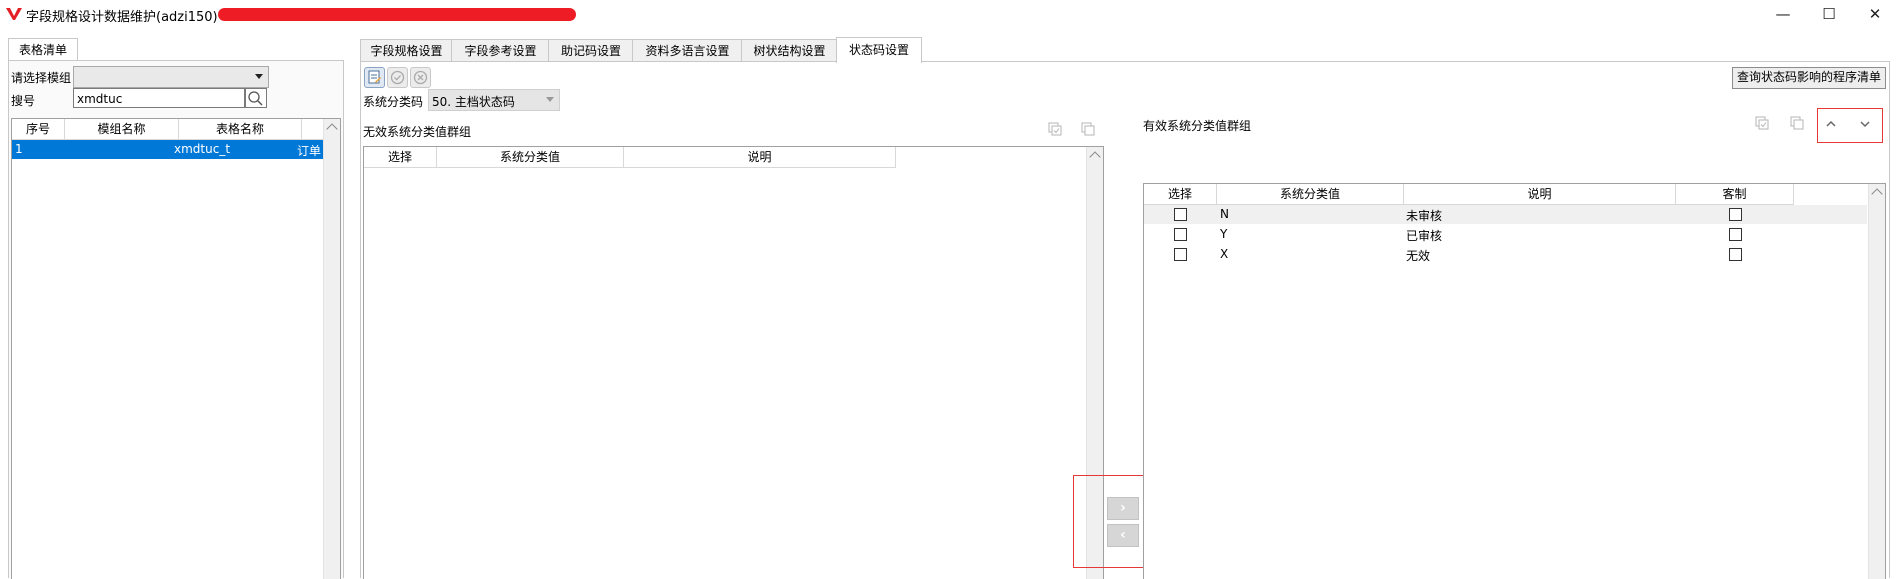 The image size is (1896, 579). What do you see at coordinates (417, 132) in the screenshot?
I see `invalid-group-label: 无效系统分类值群组` at bounding box center [417, 132].